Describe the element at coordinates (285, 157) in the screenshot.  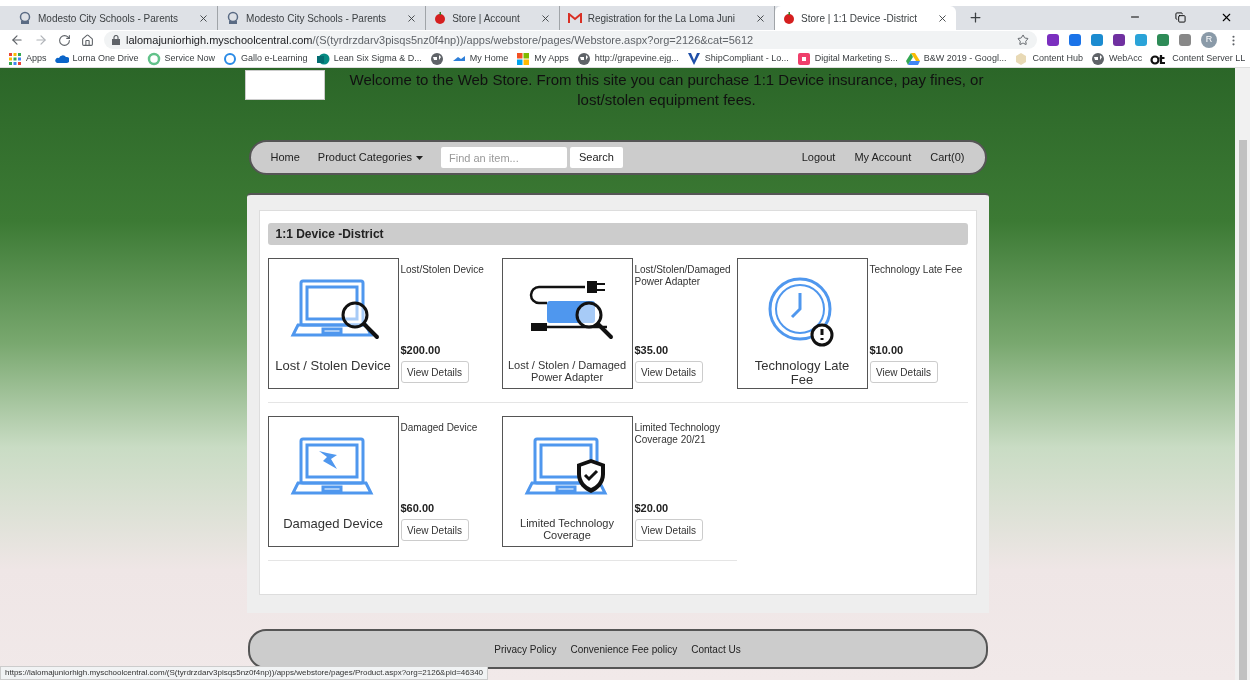
I see `nav-link: Home` at that location.